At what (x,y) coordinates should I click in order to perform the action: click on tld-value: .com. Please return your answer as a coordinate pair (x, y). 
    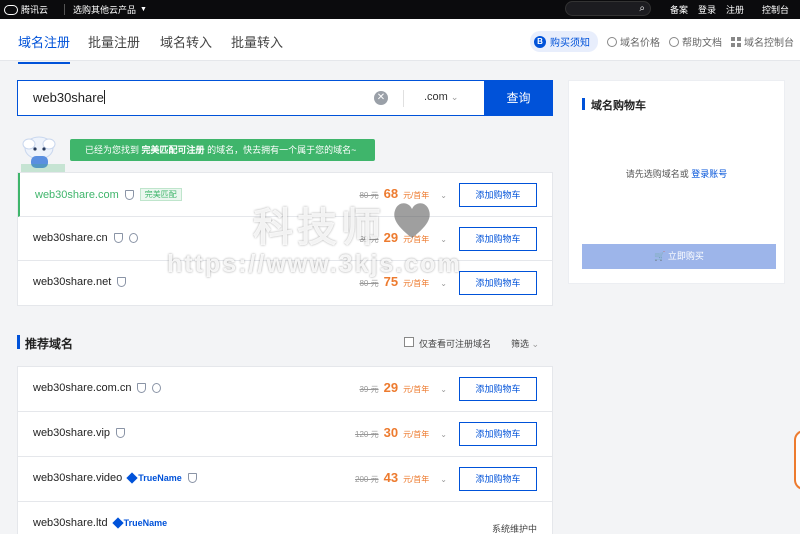
    Looking at the image, I should click on (436, 97).